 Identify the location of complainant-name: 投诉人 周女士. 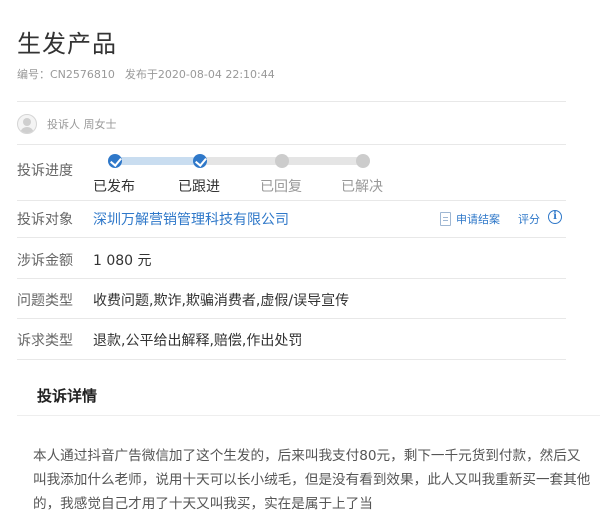
(82, 124).